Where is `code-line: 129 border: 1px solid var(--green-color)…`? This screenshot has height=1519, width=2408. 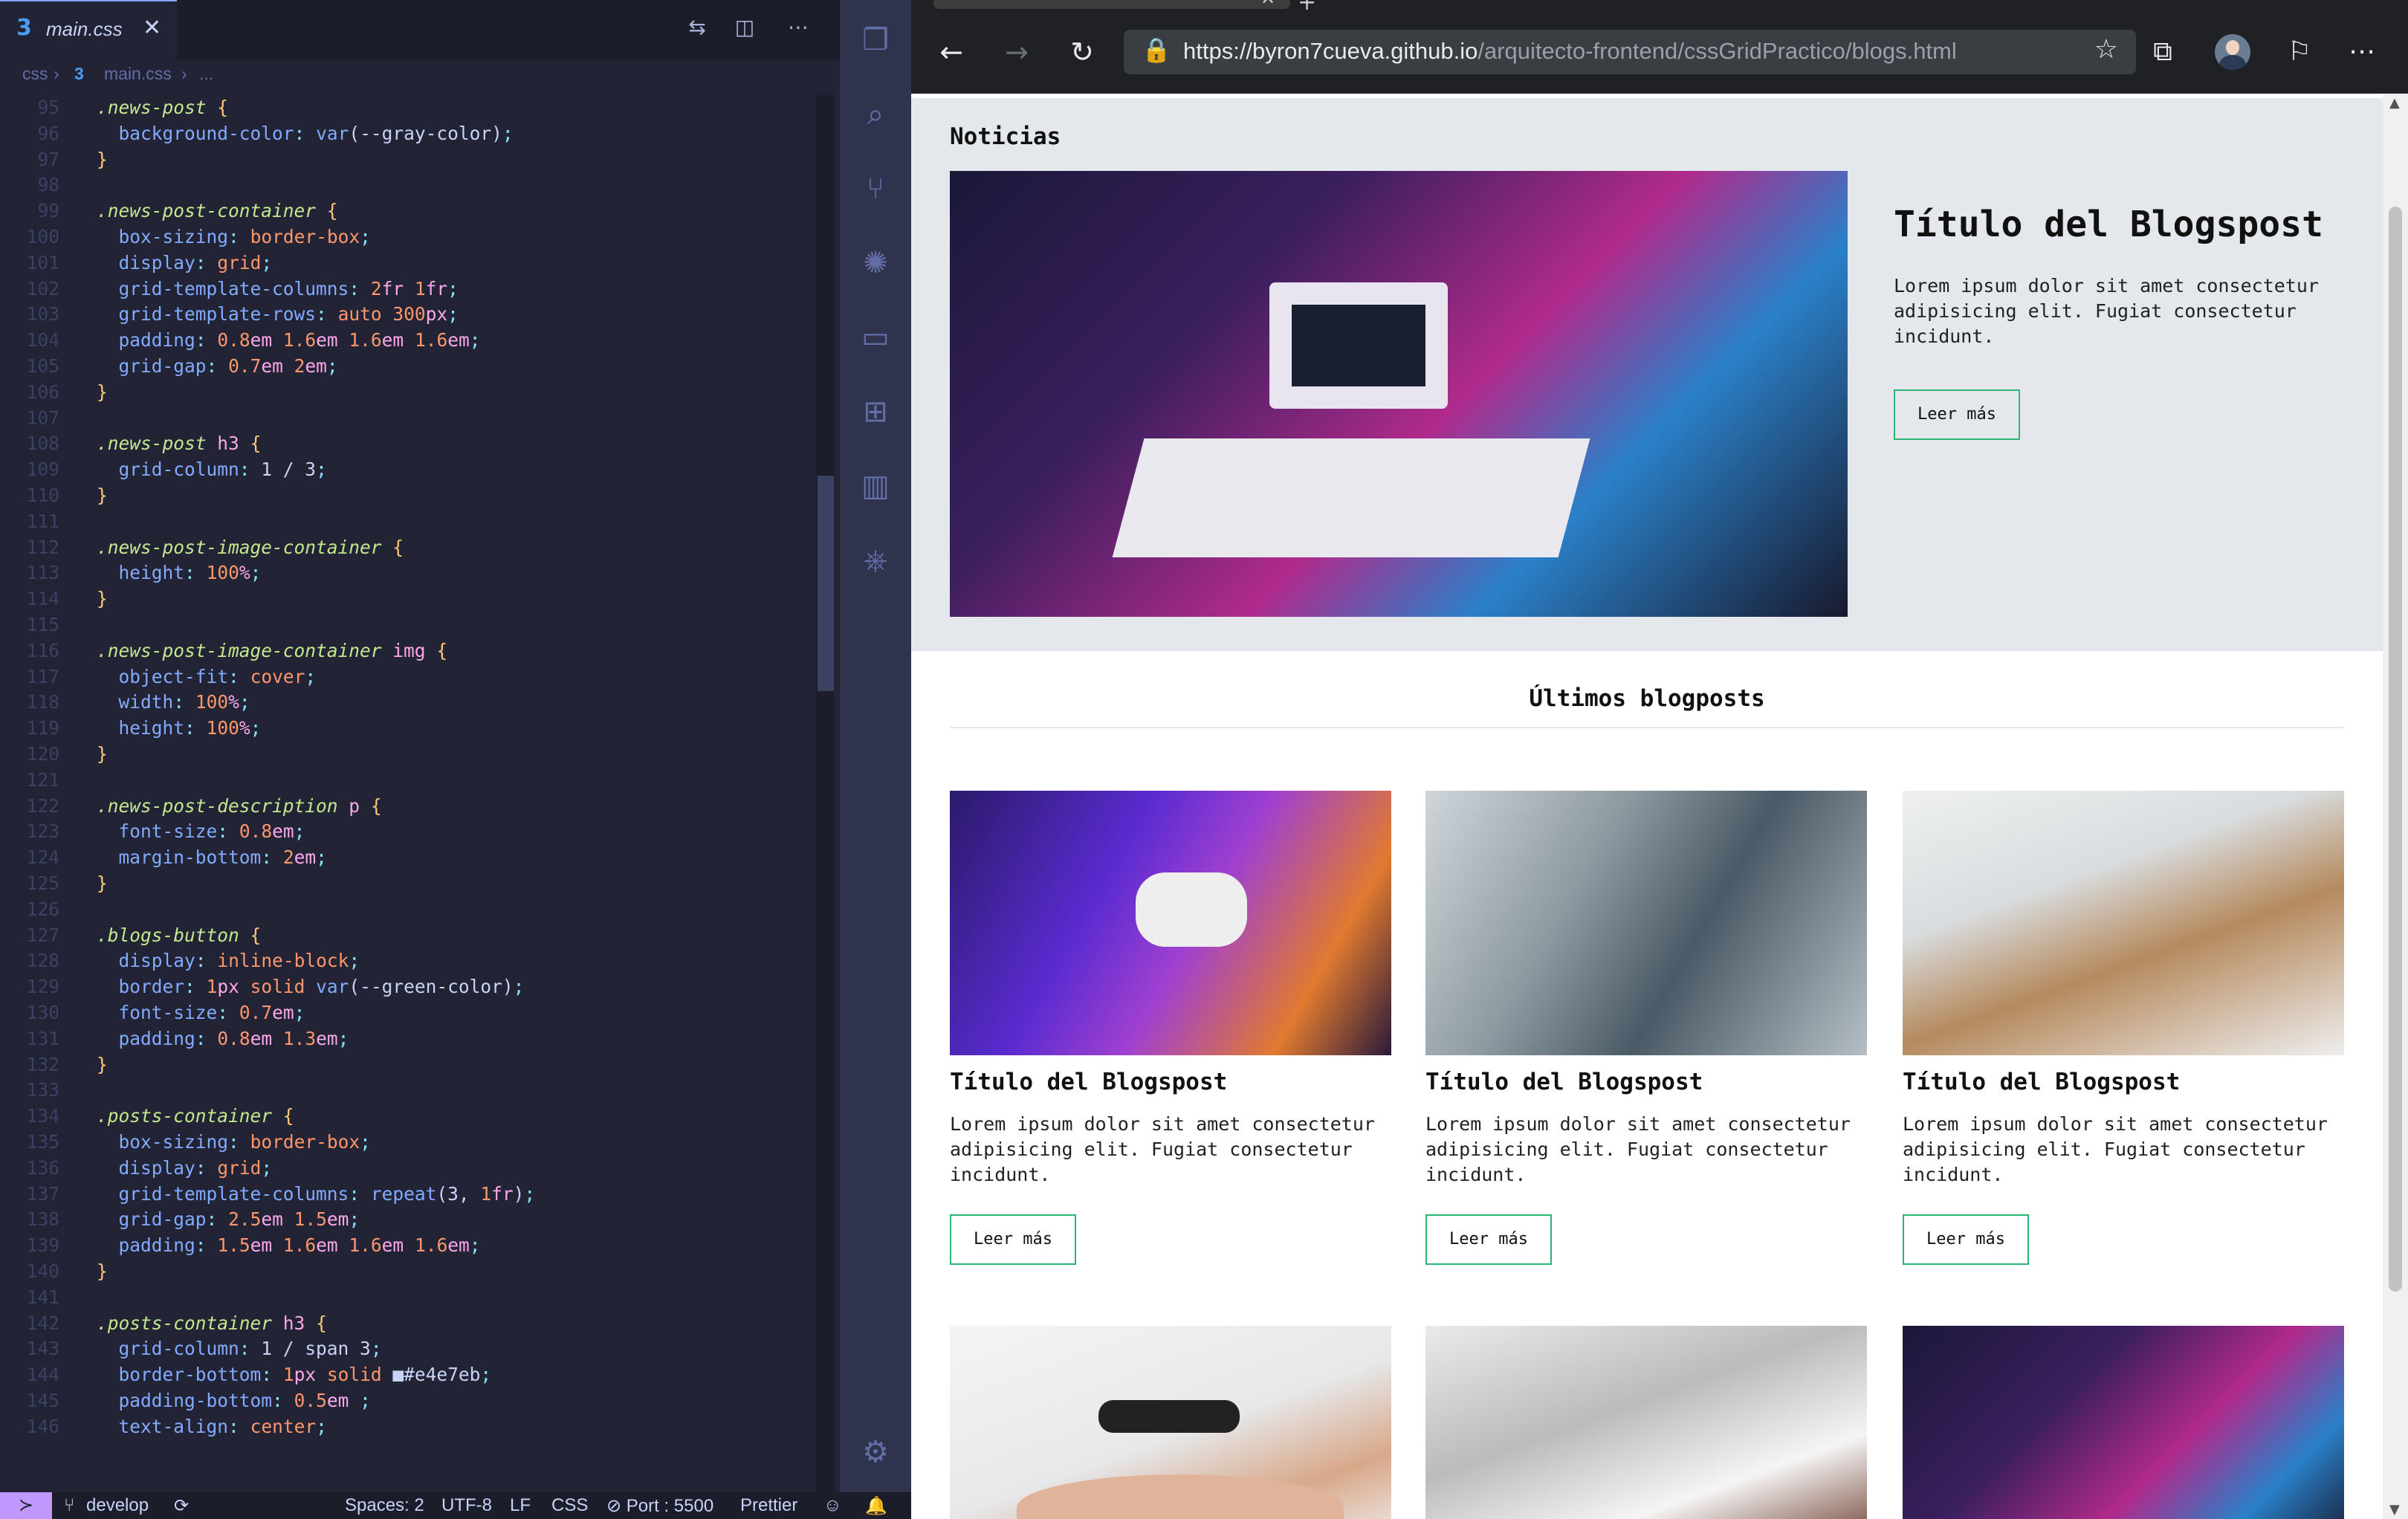
code-line: 129 border: 1px solid var(--green-color)… is located at coordinates (409, 989).